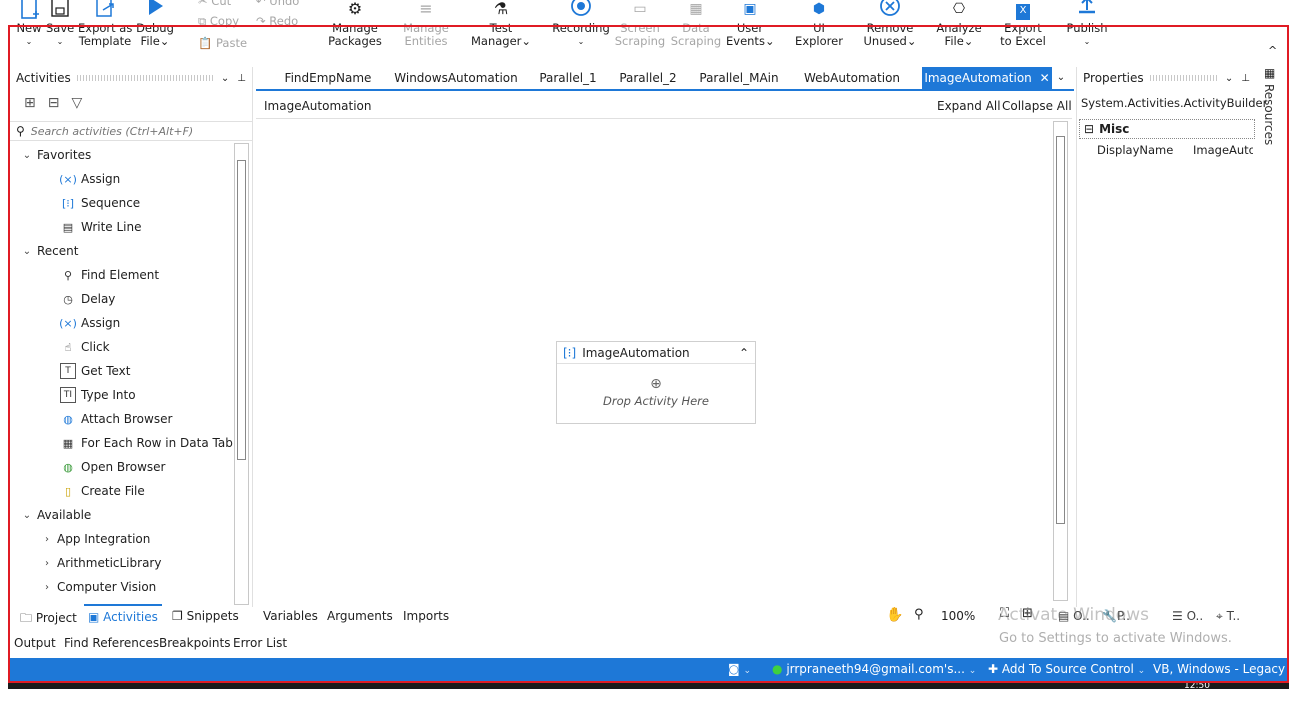 This screenshot has height=707, width=1296. I want to click on tree-item-arithmetic: › ArithmeticLibrary, so click(100, 563).